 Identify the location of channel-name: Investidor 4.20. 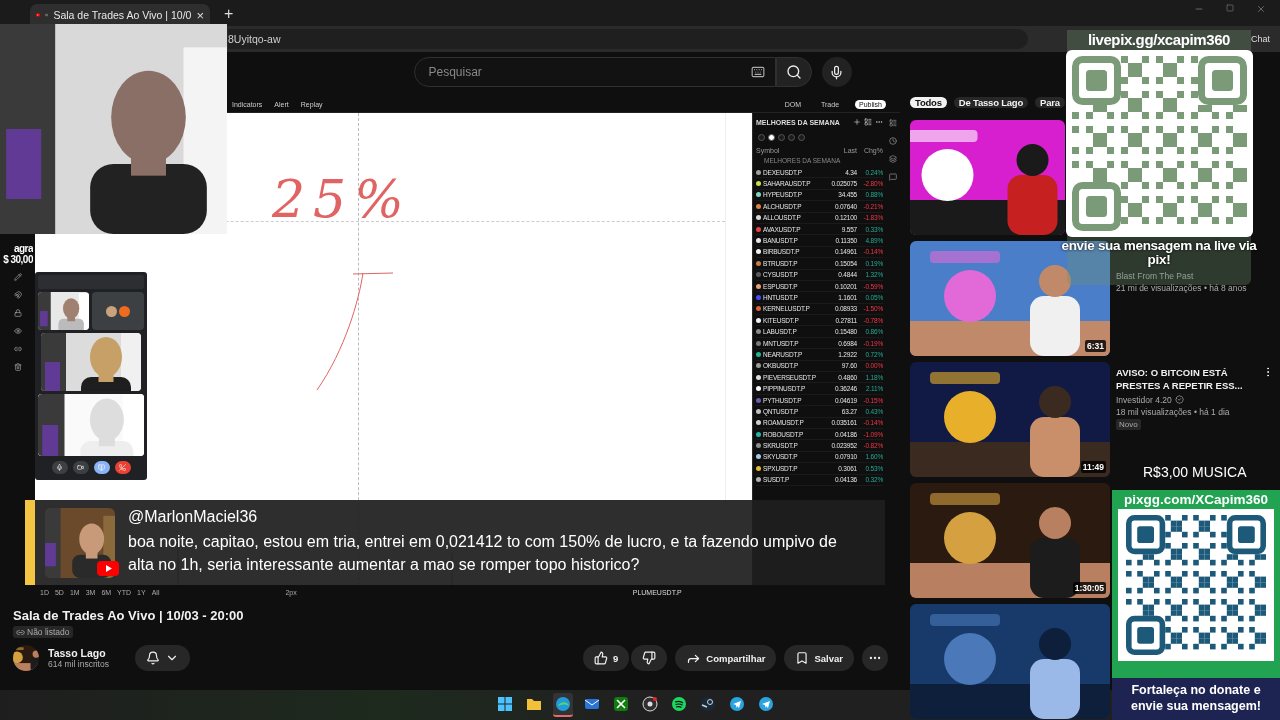
(1186, 399).